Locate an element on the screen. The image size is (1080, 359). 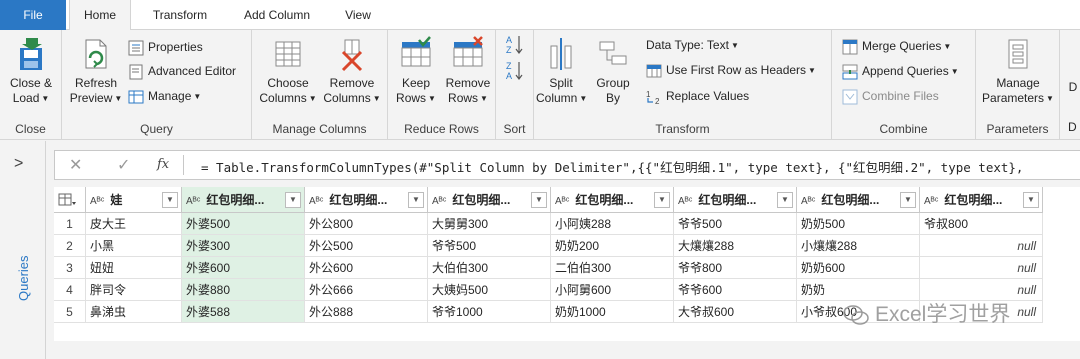
table-cell: 外公666 is located at coordinates (366, 290).